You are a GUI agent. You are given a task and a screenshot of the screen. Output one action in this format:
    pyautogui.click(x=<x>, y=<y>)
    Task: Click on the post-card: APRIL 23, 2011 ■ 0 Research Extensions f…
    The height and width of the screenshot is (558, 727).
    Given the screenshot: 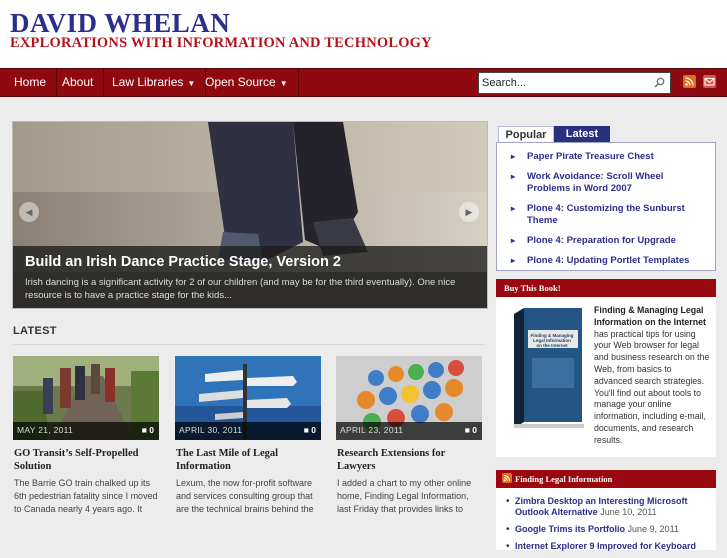 What is the action you would take?
    pyautogui.click(x=409, y=451)
    